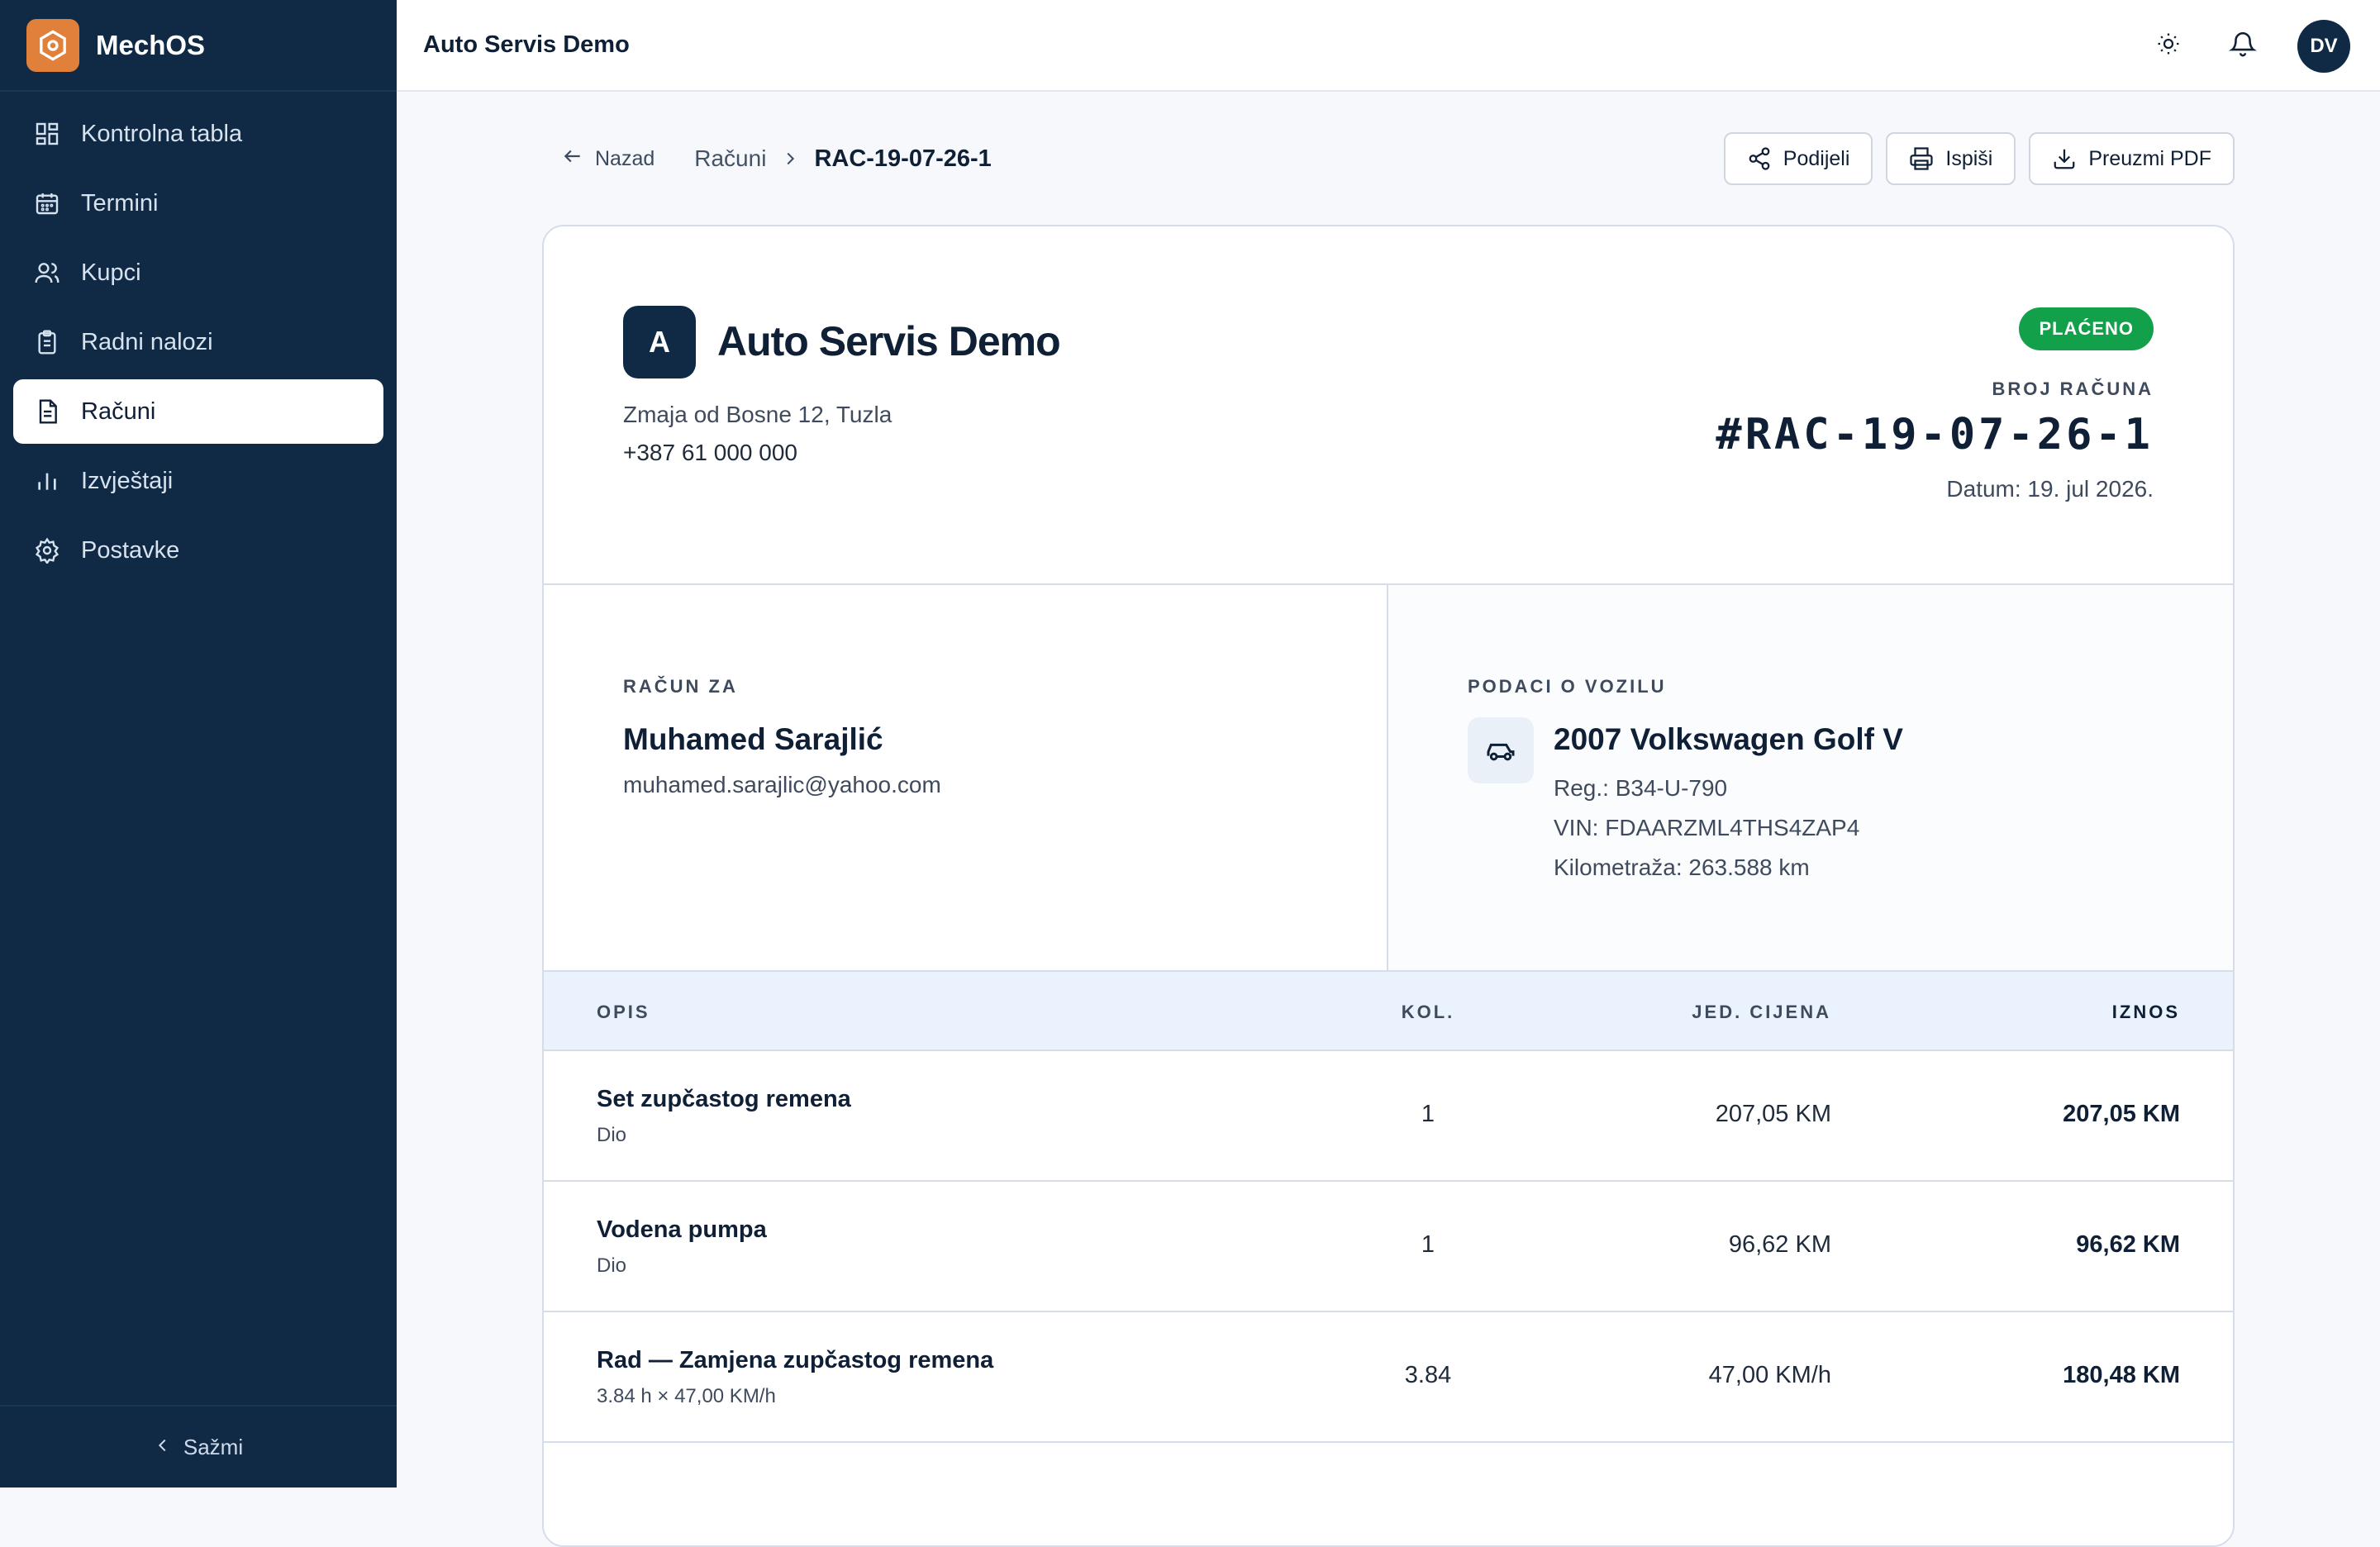 The image size is (2380, 1547). What do you see at coordinates (724, 1099) in the screenshot?
I see `item-title: Set zupčastog remena` at bounding box center [724, 1099].